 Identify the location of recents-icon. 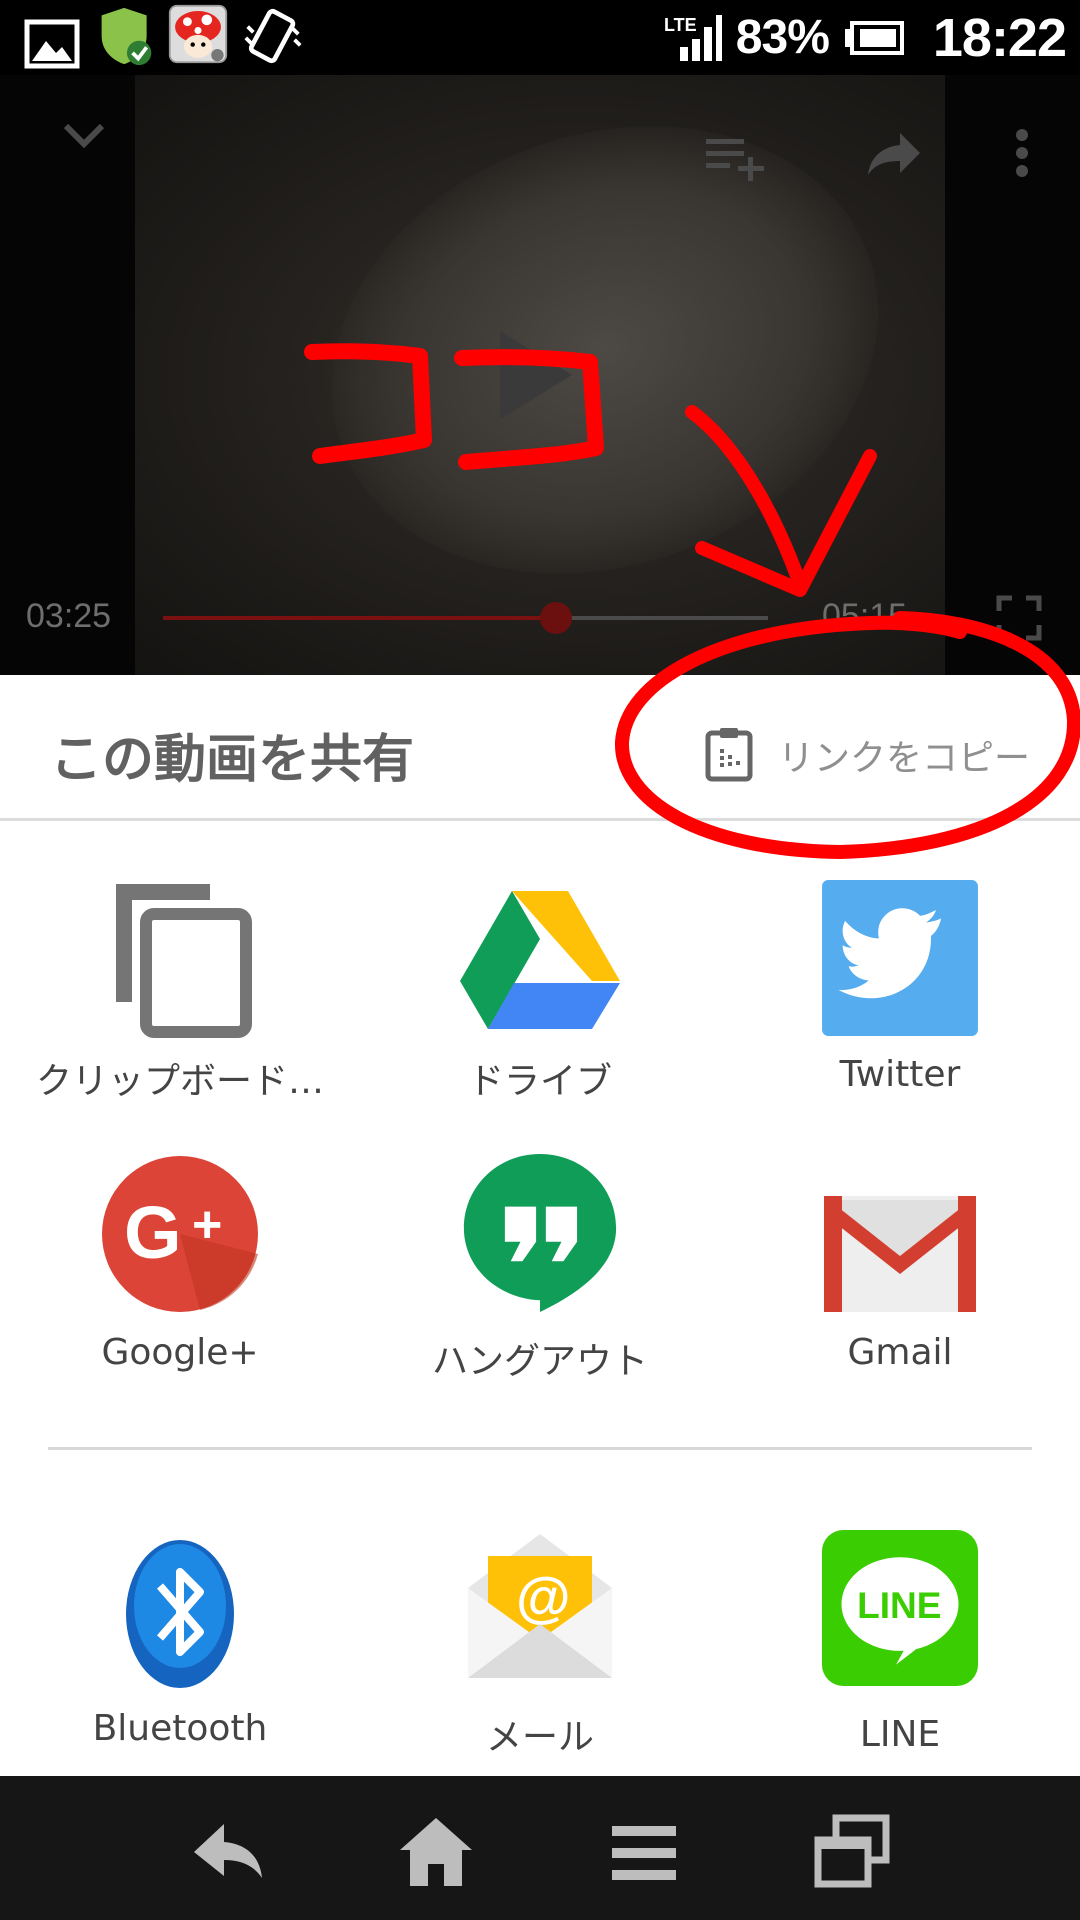
(852, 1852).